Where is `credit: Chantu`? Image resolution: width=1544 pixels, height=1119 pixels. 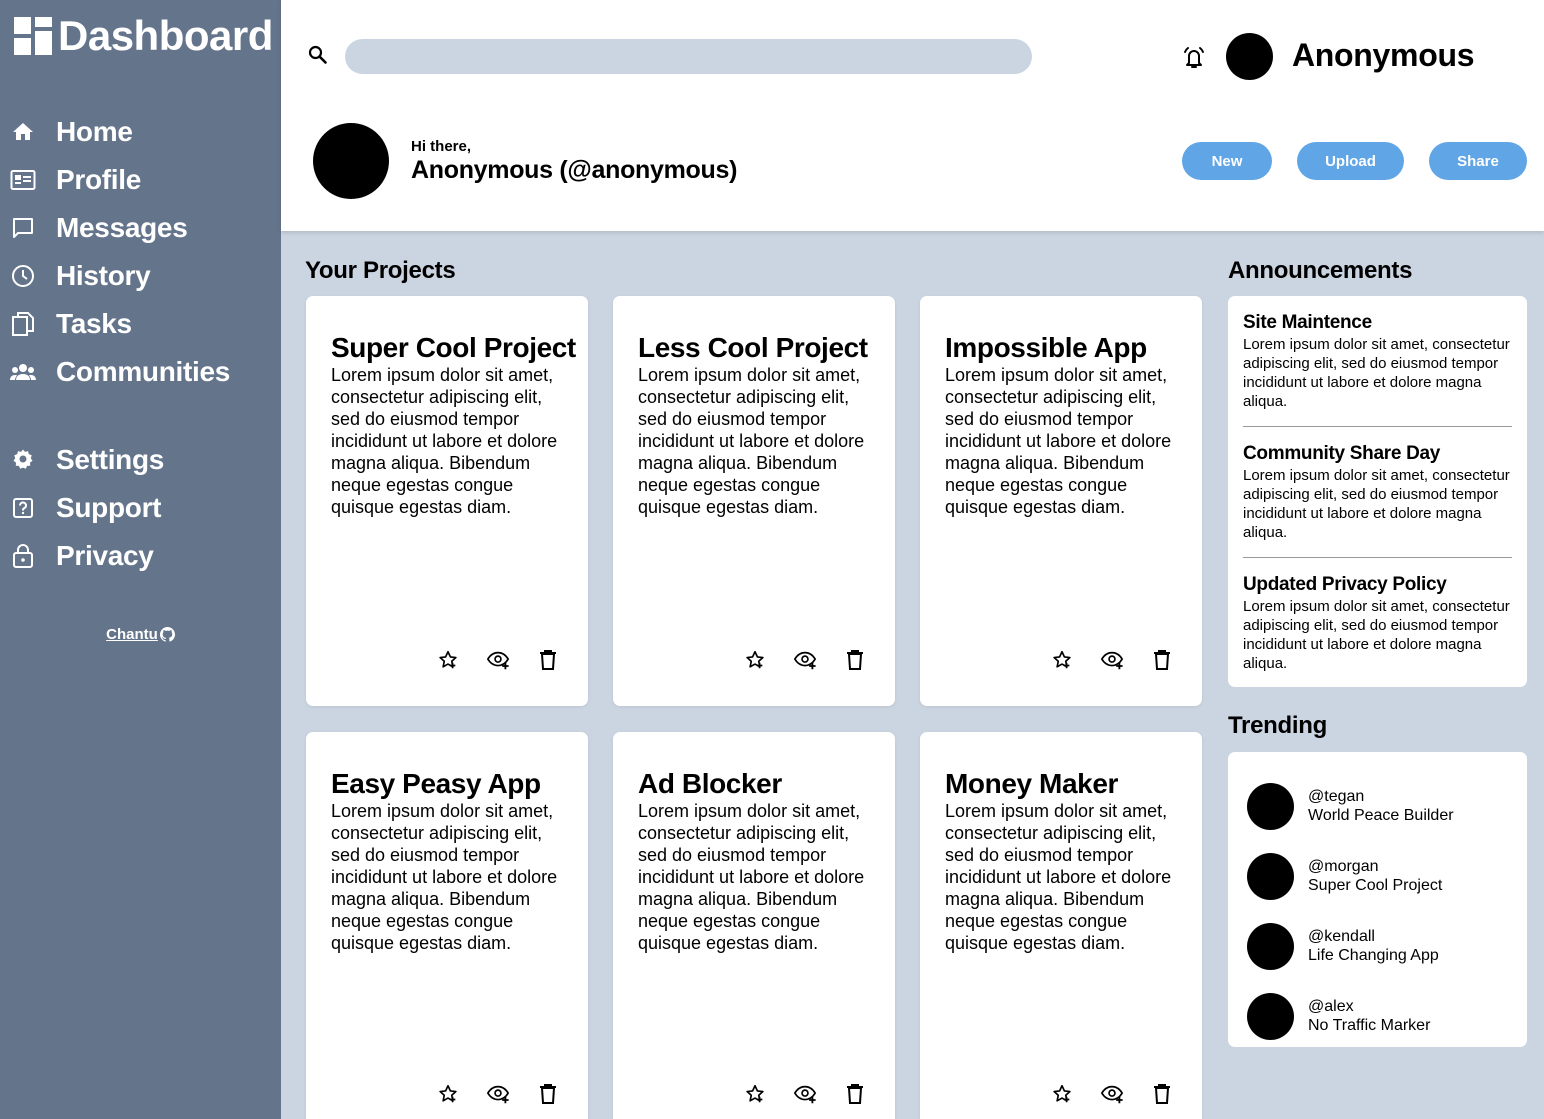 credit: Chantu is located at coordinates (140, 634).